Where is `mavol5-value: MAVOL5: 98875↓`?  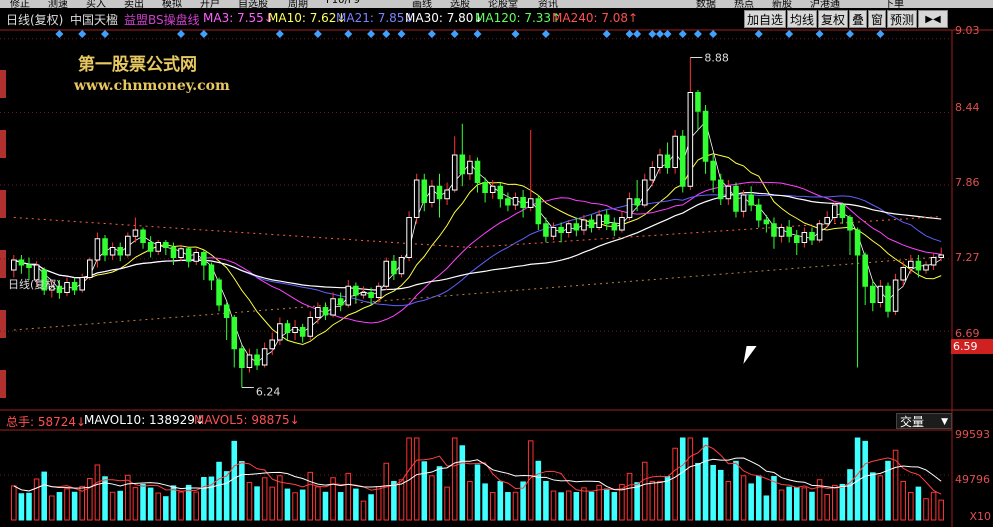
mavol5-value: MAVOL5: 98875↓ is located at coordinates (247, 420).